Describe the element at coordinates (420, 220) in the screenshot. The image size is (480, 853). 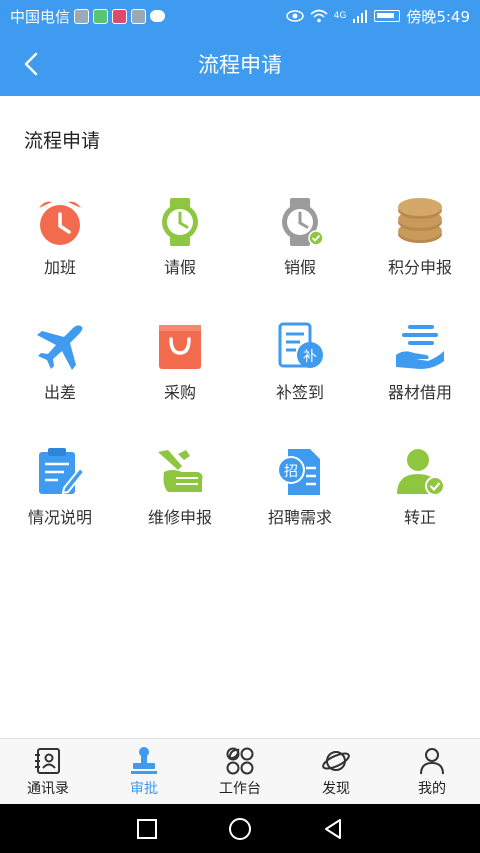
I see `coins-icon` at that location.